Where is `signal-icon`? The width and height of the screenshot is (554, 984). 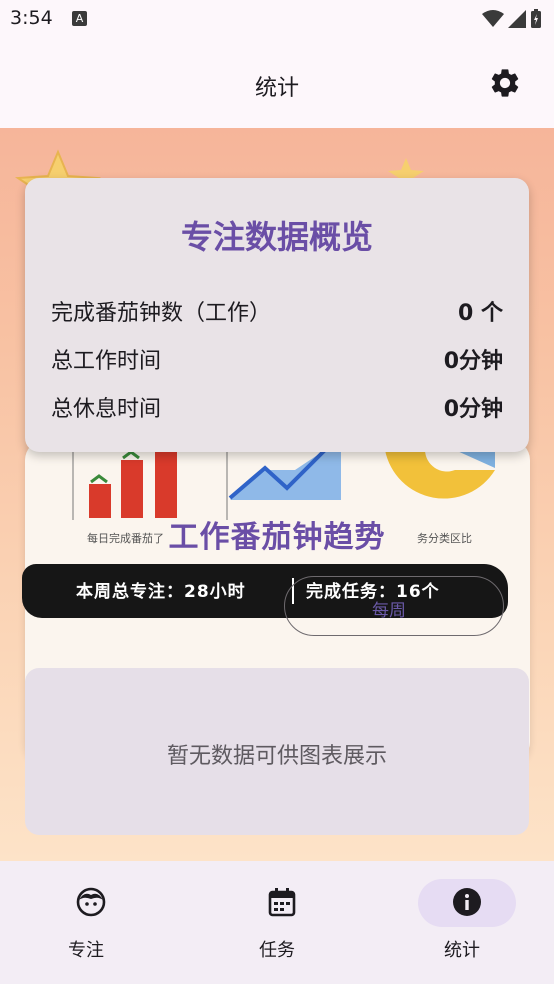
signal-icon is located at coordinates (517, 19).